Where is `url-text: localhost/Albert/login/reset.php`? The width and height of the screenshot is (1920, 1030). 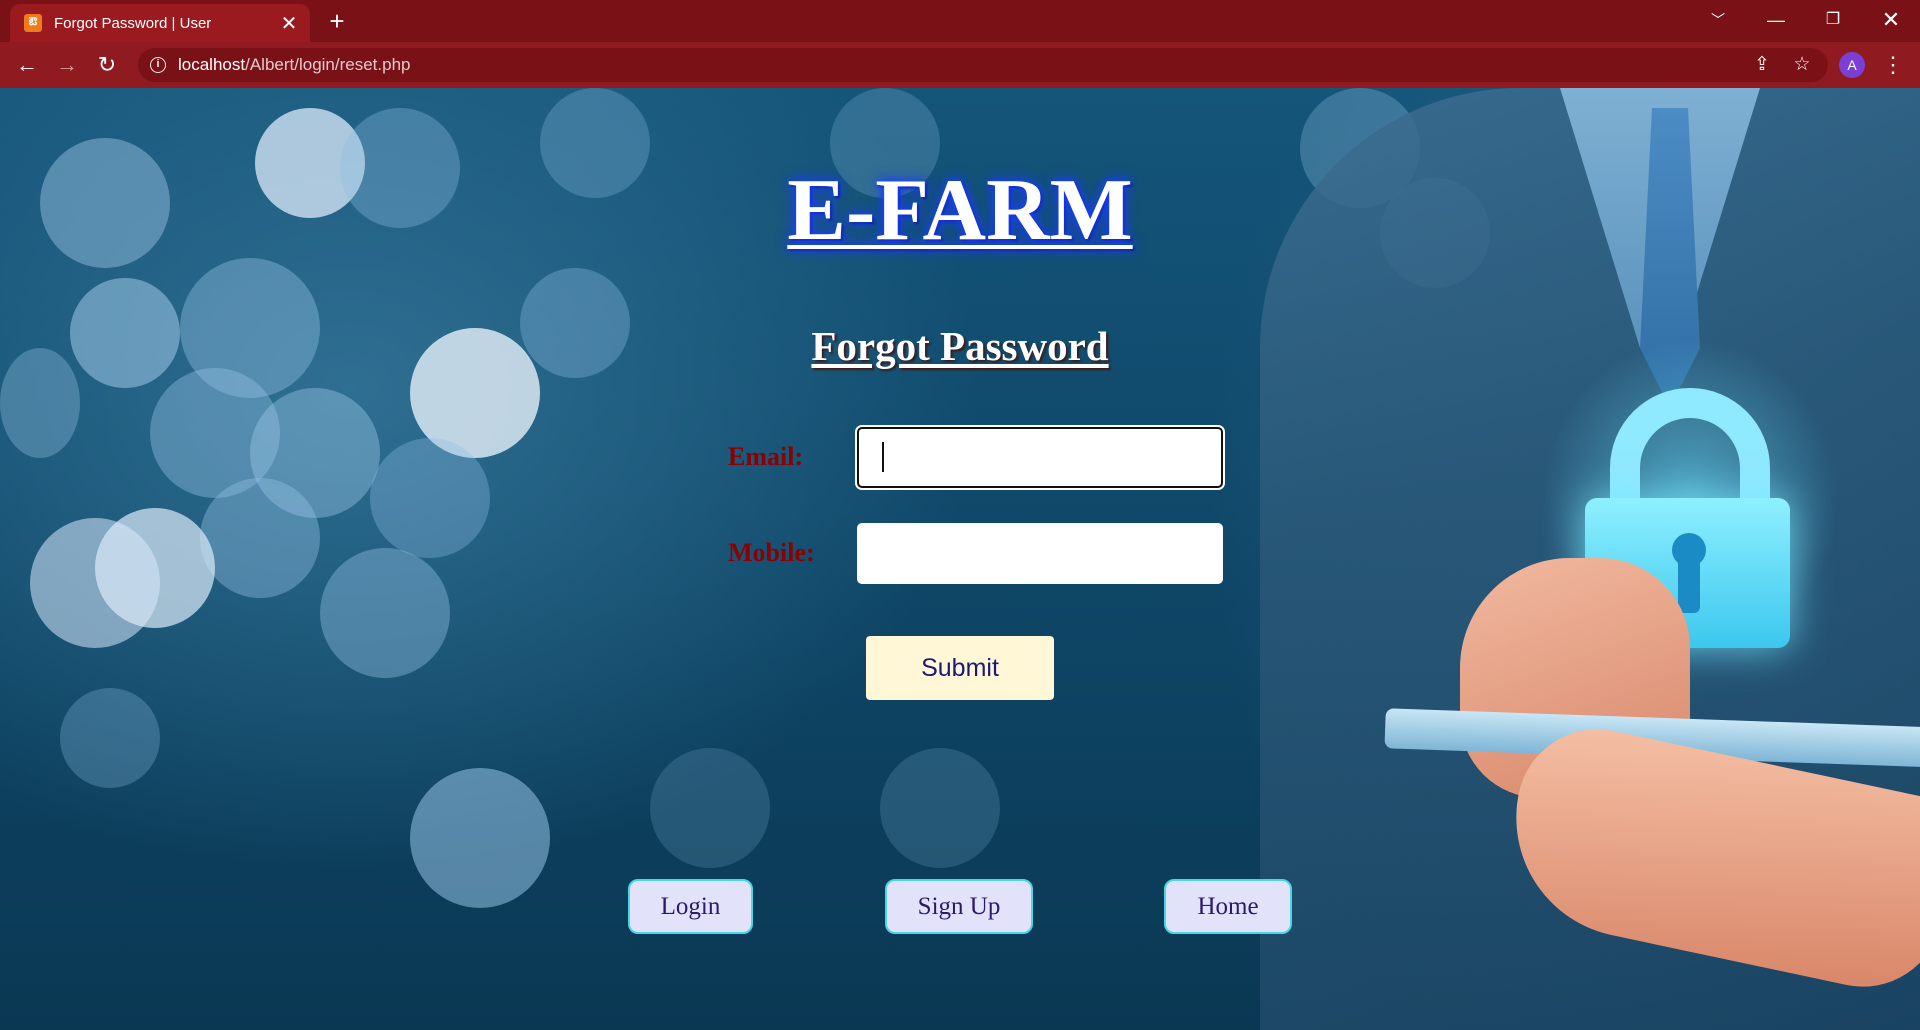 url-text: localhost/Albert/login/reset.php is located at coordinates (294, 65).